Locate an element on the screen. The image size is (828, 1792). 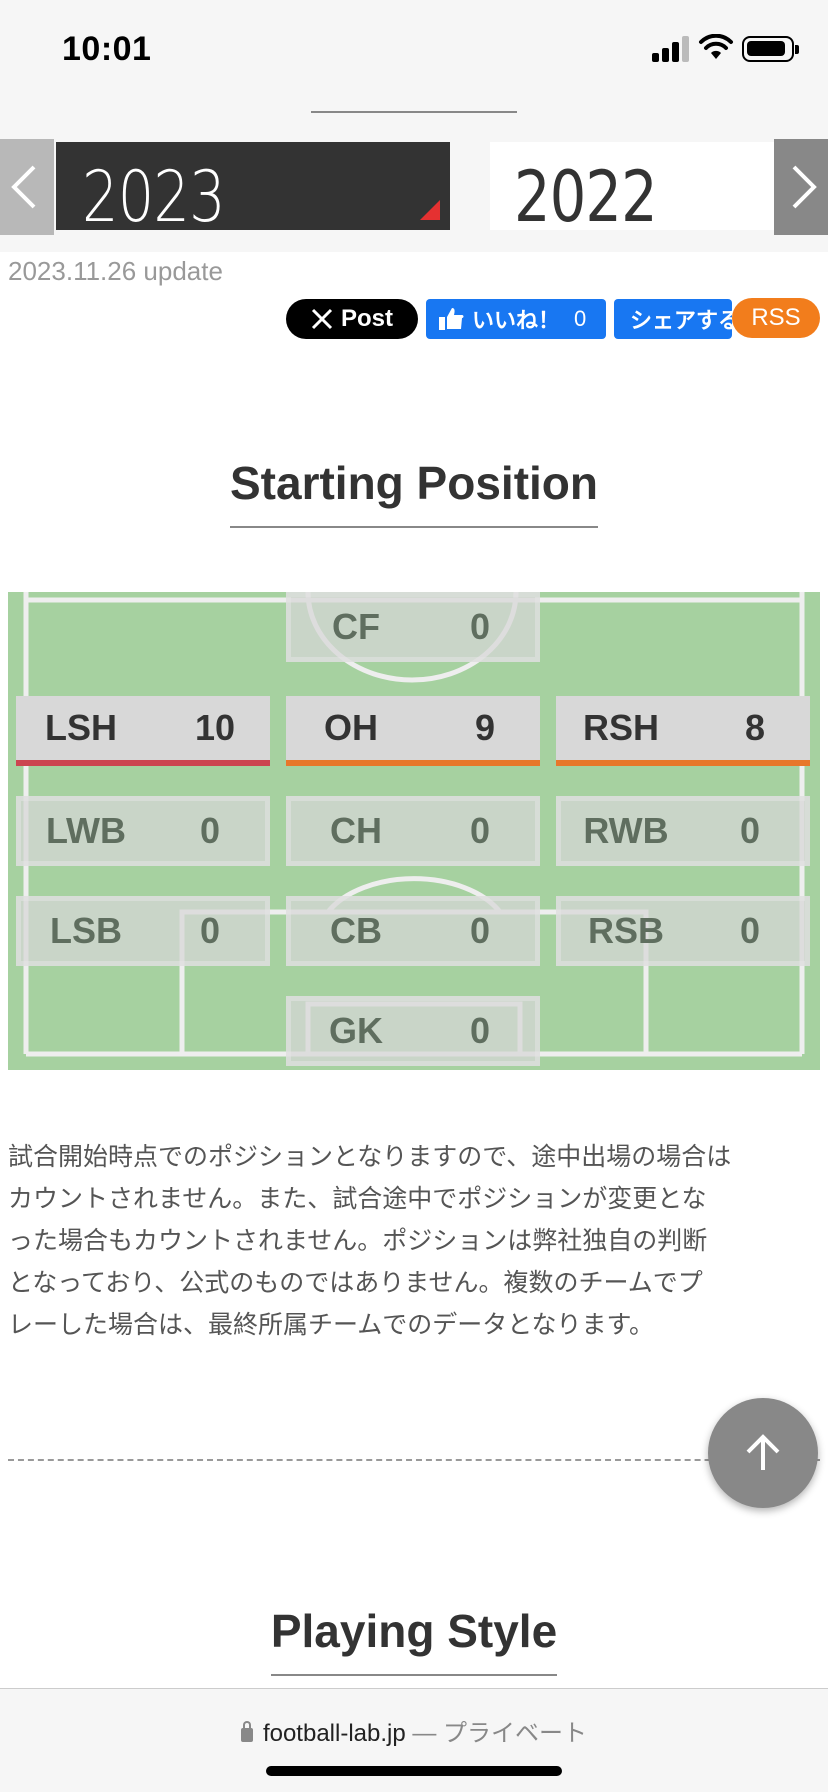
starting-position-heading: Starting Position is located at coordinates (414, 492).